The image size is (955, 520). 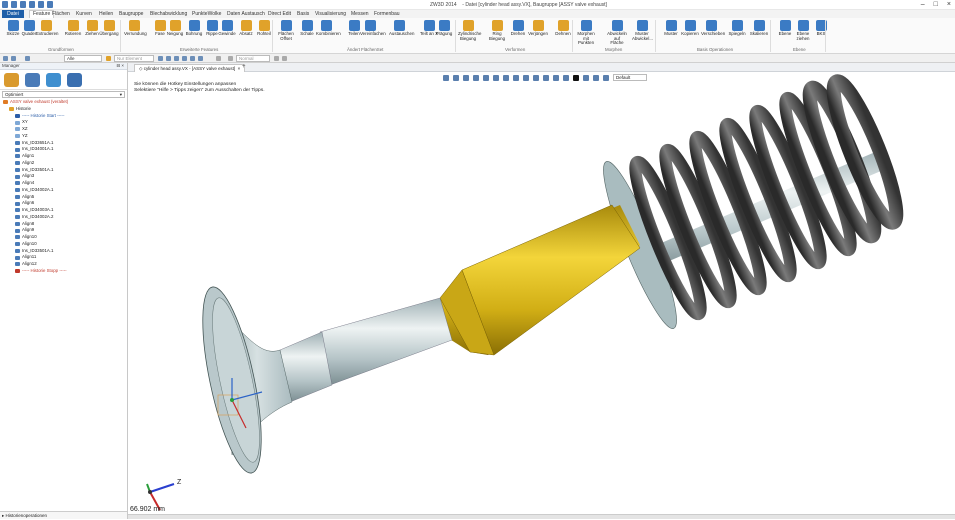 What do you see at coordinates (63, 176) in the screenshot?
I see `tree-item: Align3` at bounding box center [63, 176].